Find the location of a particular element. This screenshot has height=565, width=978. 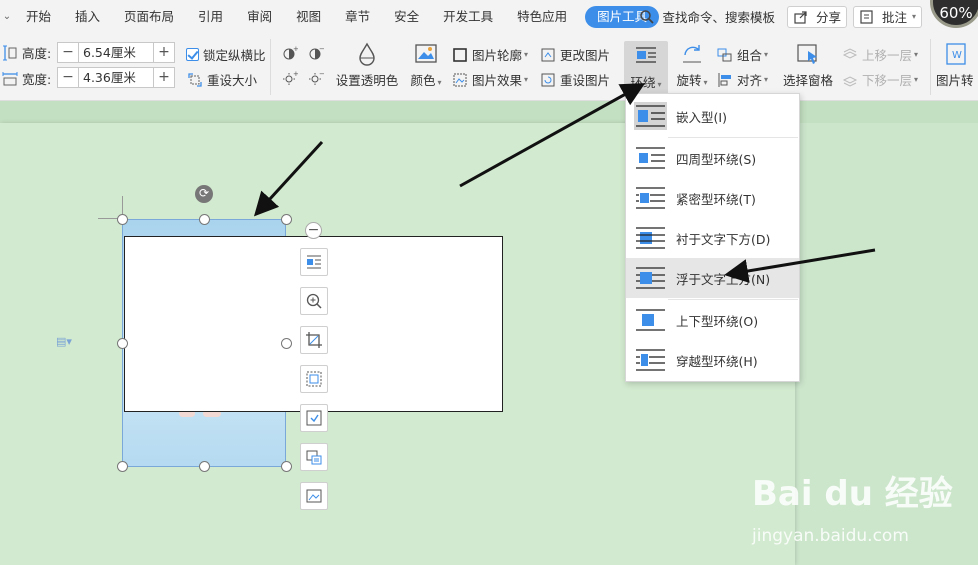

rotate-handle-icon: ⟳ is located at coordinates (204, 194).